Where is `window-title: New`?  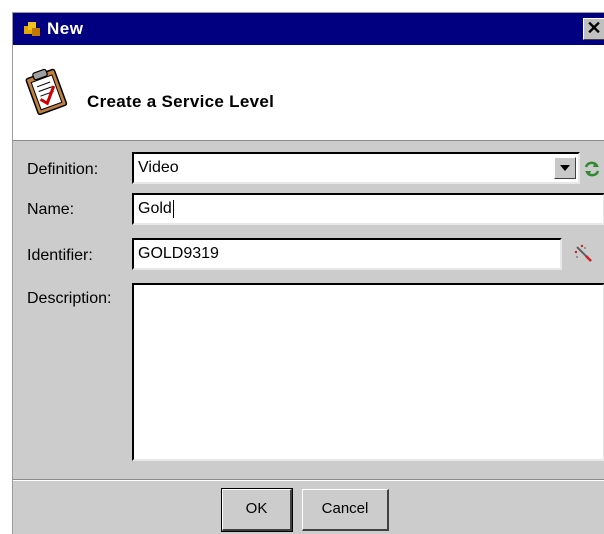 window-title: New is located at coordinates (65, 28).